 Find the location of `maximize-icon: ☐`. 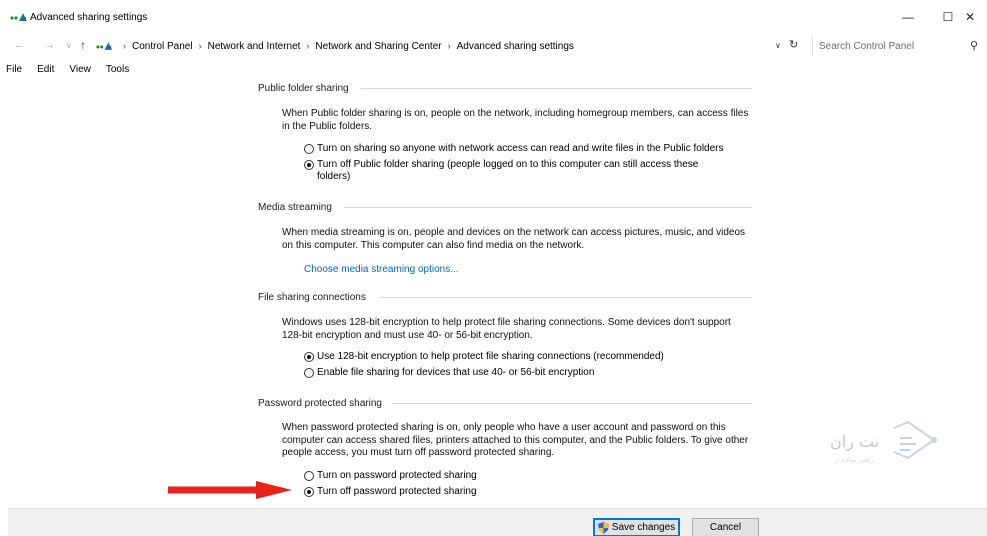

maximize-icon: ☐ is located at coordinates (948, 17).